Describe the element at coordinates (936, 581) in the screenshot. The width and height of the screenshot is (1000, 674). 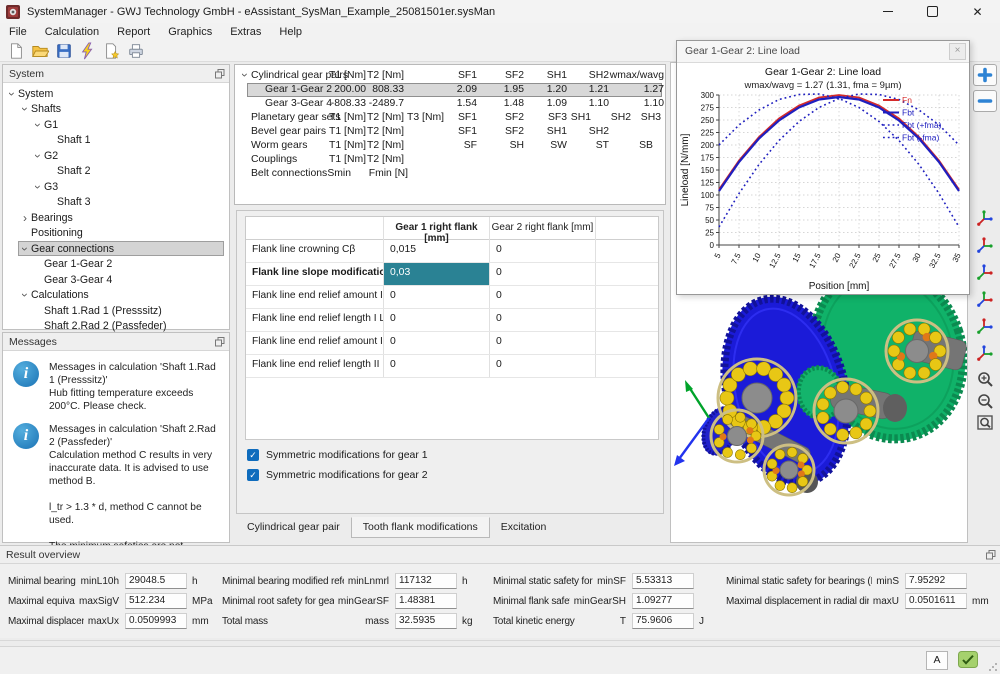
I see `result-field-value: 7.95292` at that location.